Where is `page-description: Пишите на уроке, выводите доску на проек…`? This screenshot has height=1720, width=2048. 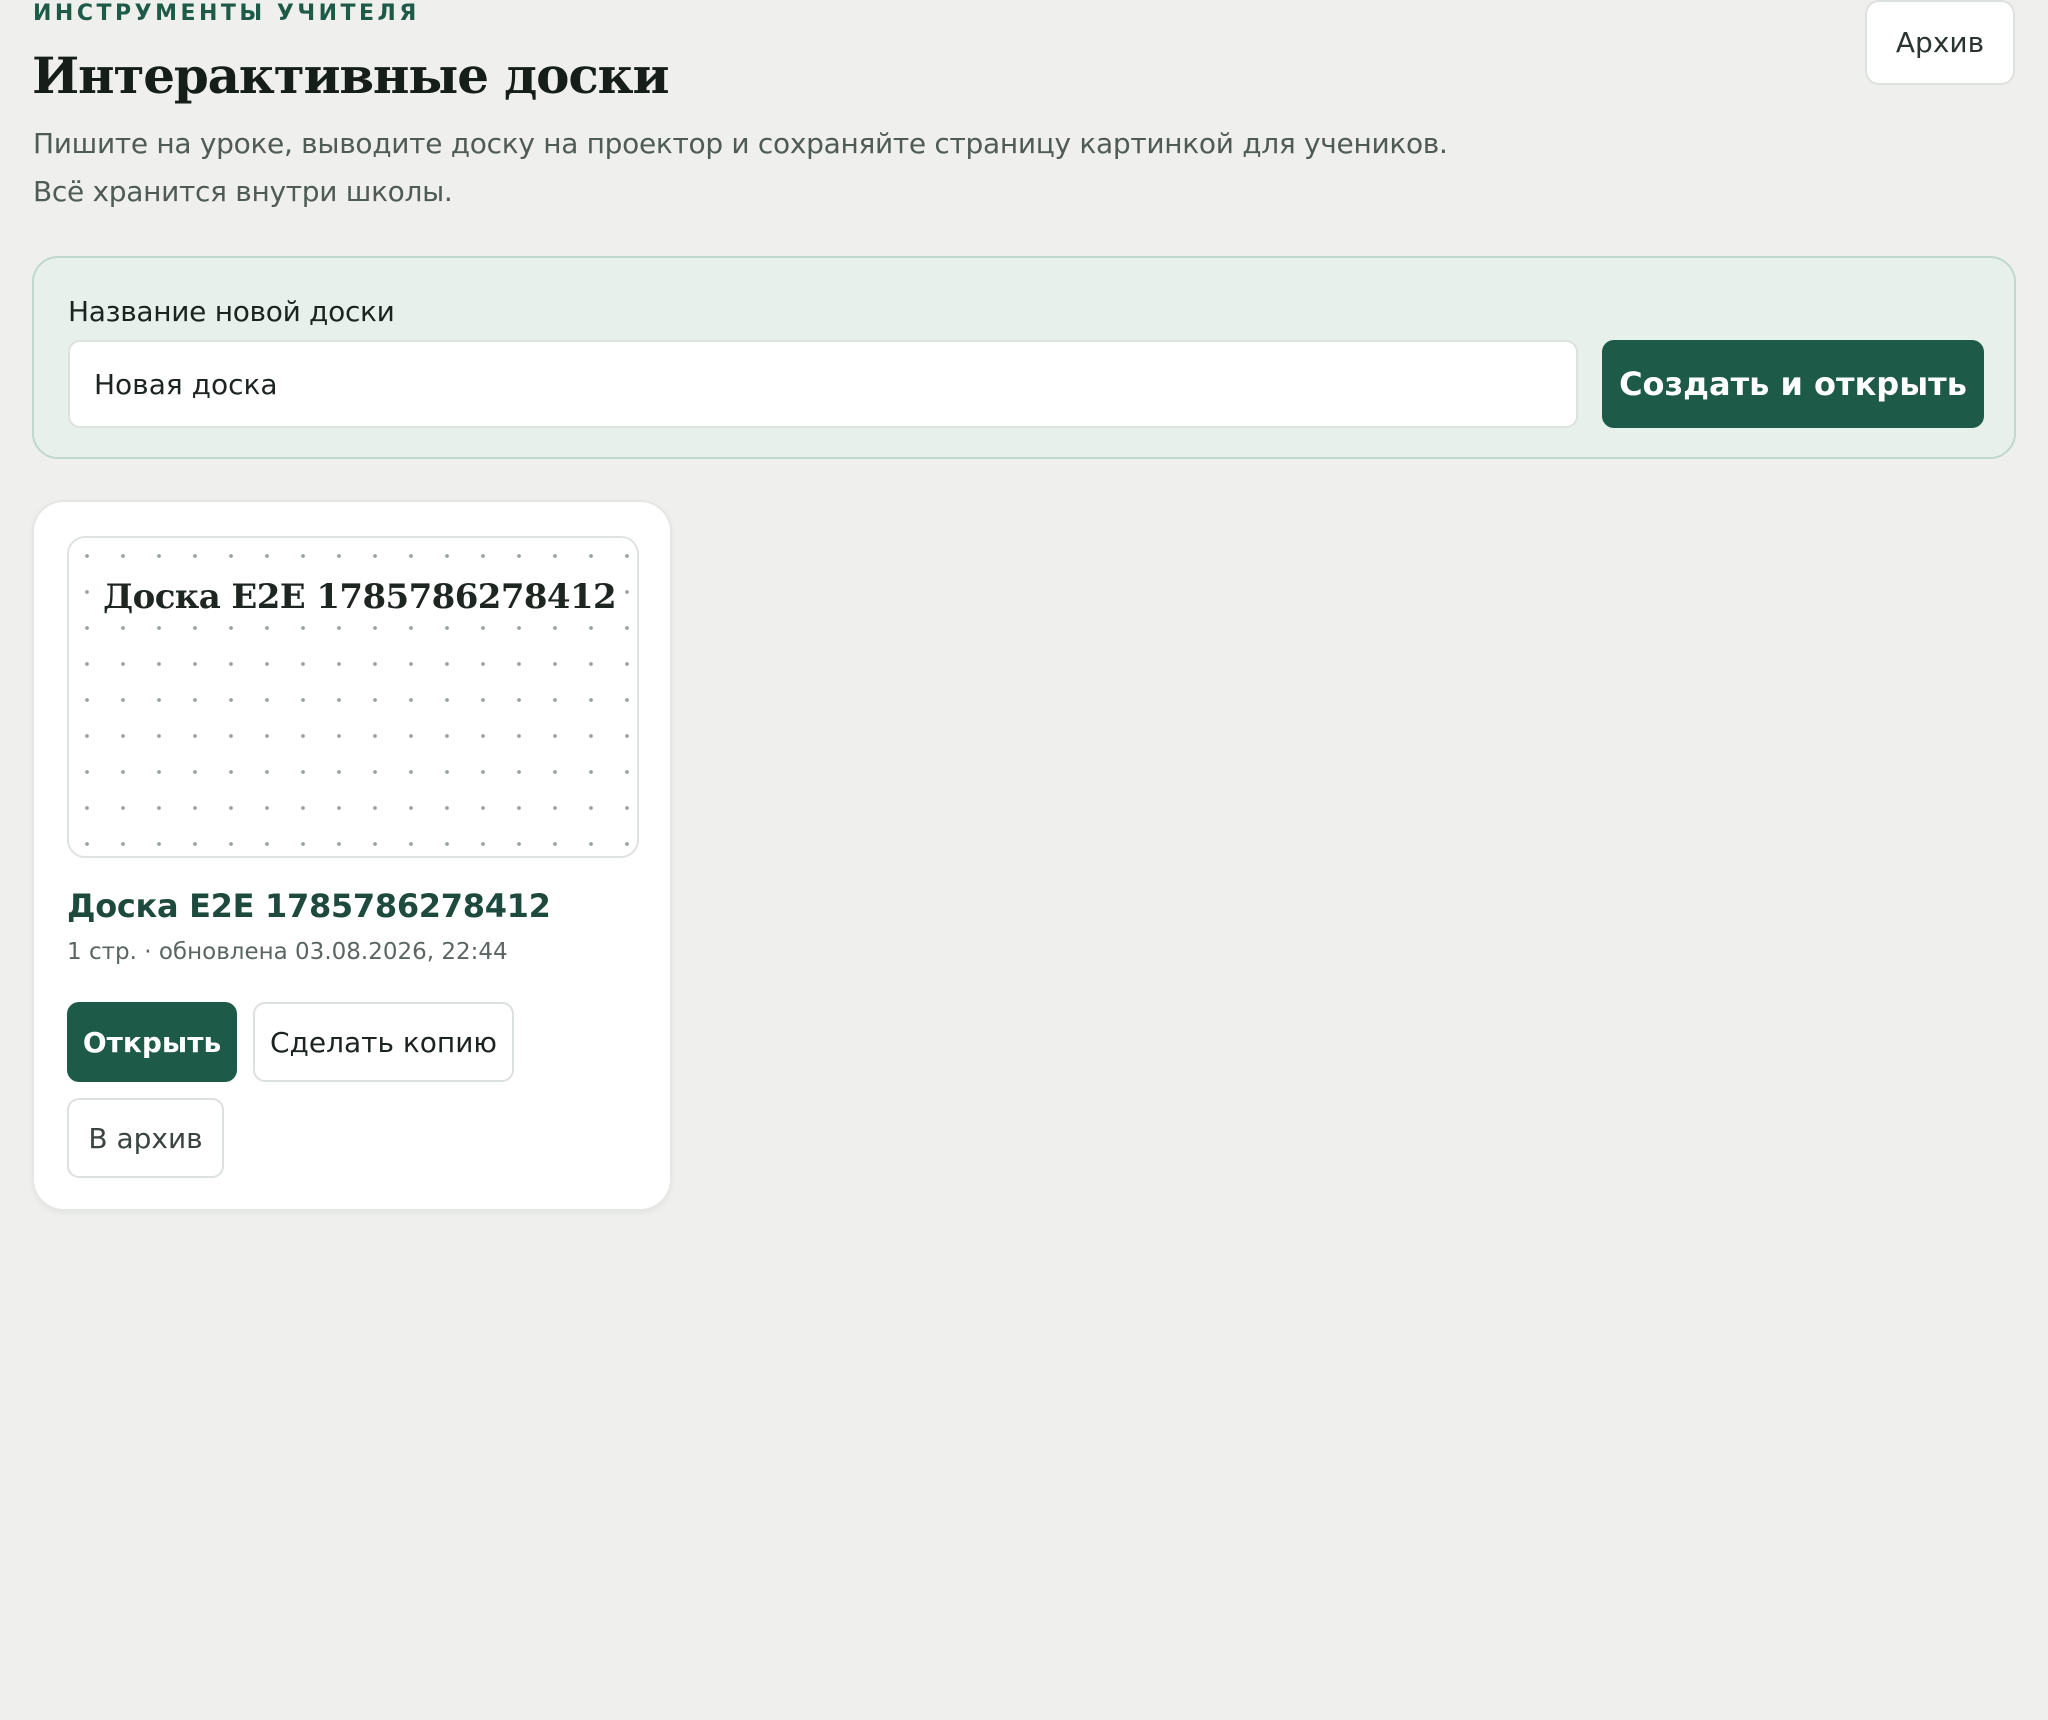 page-description: Пишите на уроке, выводите доску на проек… is located at coordinates (740, 143).